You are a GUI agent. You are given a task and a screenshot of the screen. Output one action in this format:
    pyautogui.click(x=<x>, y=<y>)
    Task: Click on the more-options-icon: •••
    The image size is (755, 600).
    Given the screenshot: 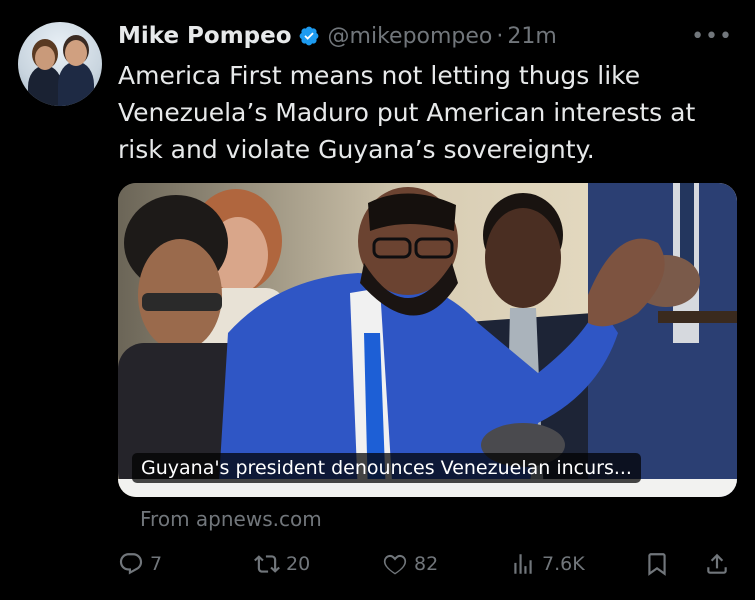 What is the action you would take?
    pyautogui.click(x=712, y=36)
    